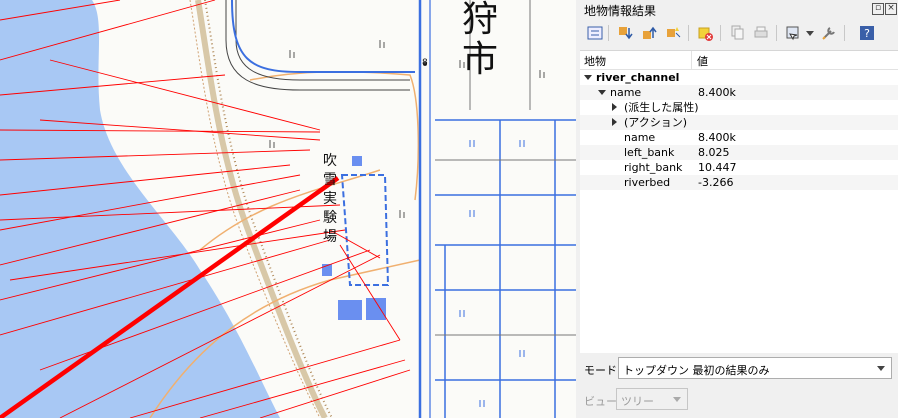 Image resolution: width=898 pixels, height=418 pixels. What do you see at coordinates (761, 33) in the screenshot?
I see `print-icon` at bounding box center [761, 33].